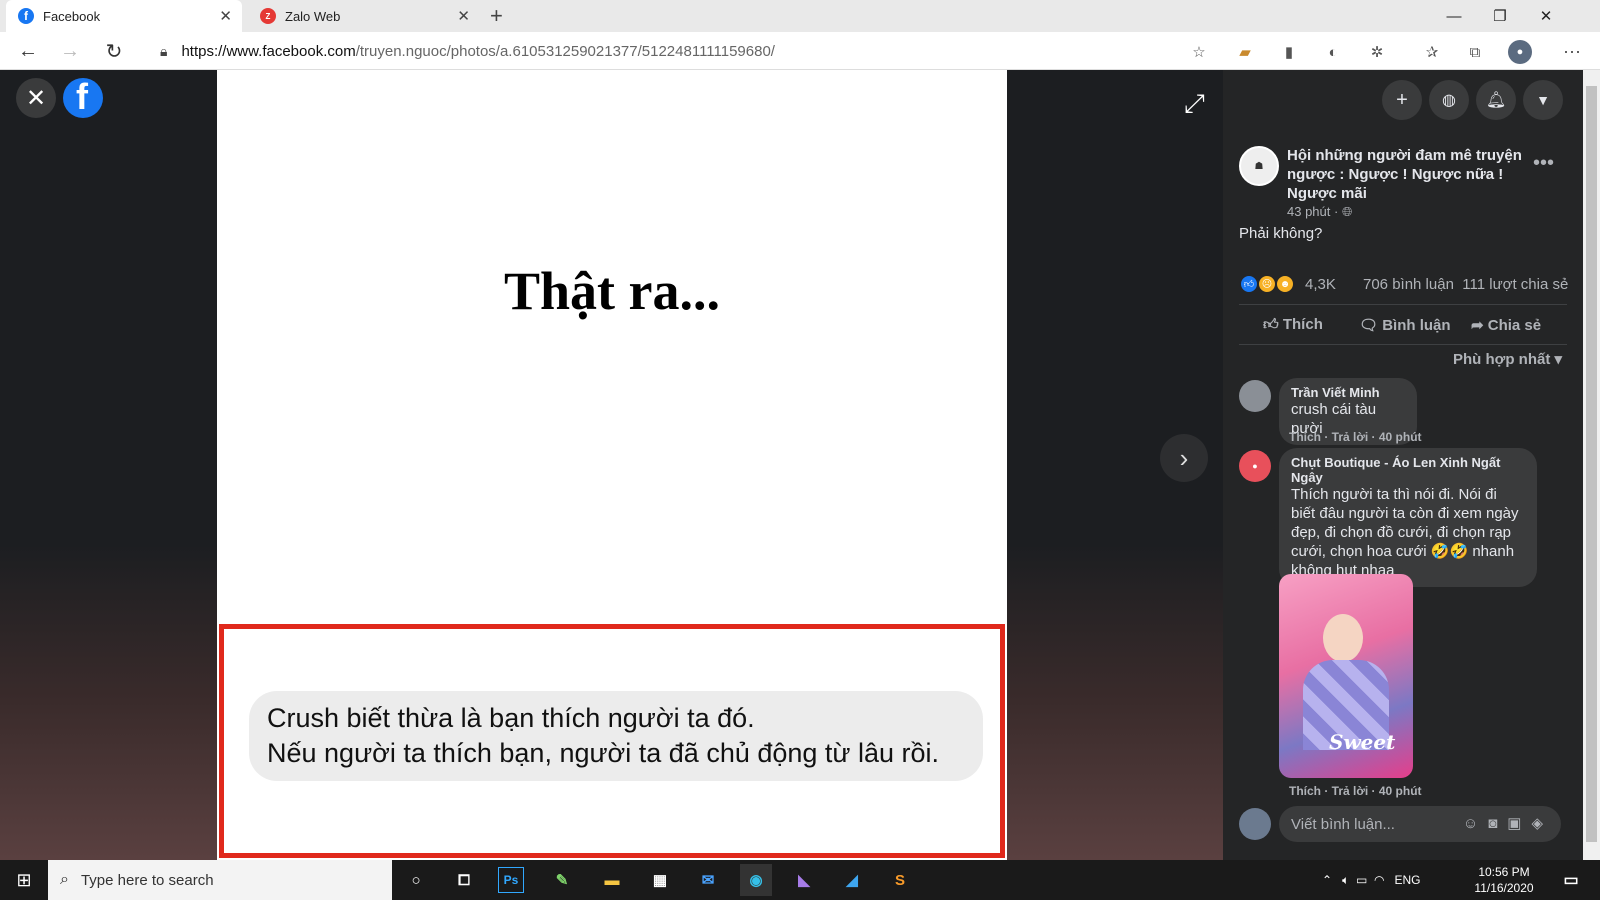  I want to click on share-count: 111 lượt chia sẻ, so click(1515, 284).